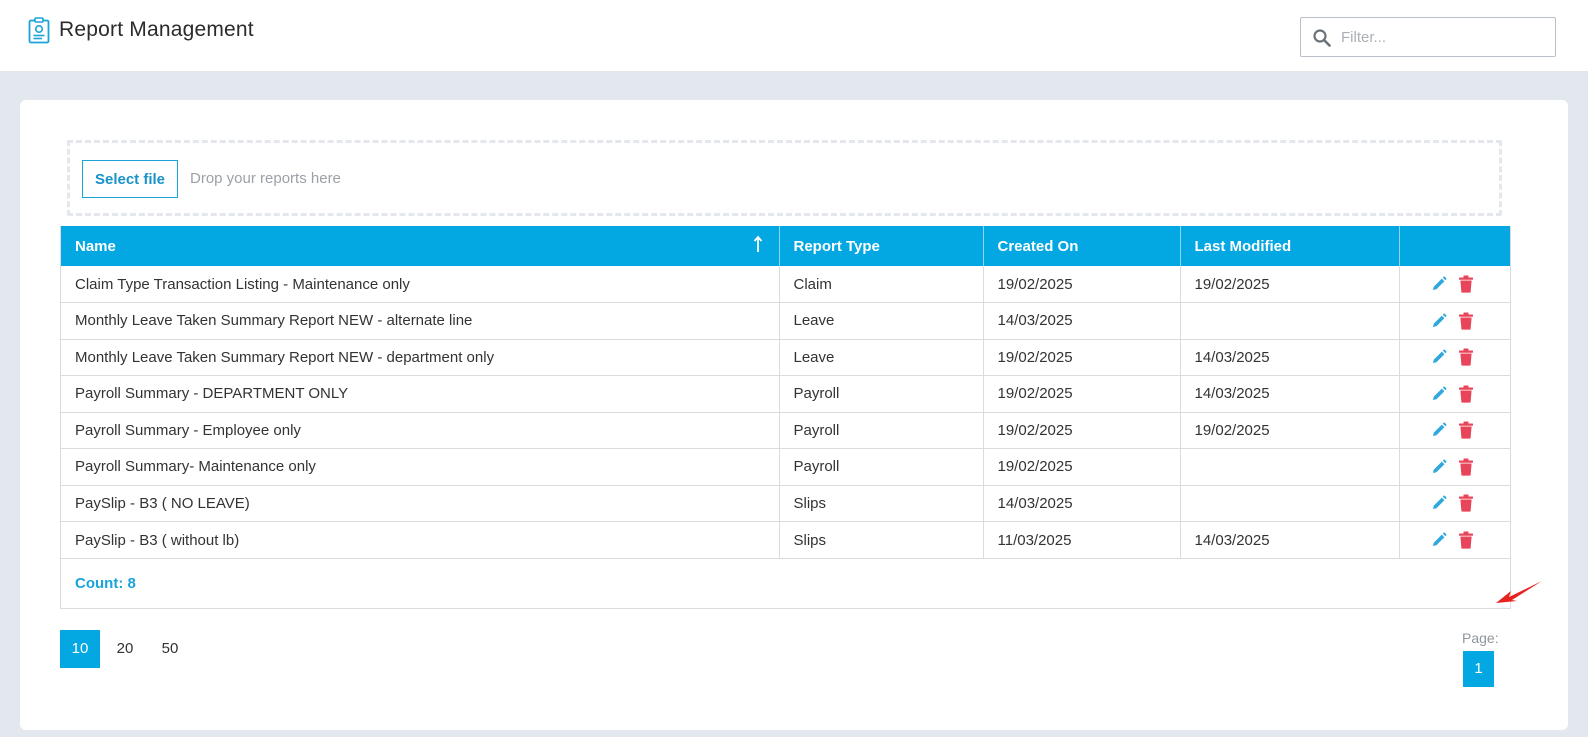  Describe the element at coordinates (420, 430) in the screenshot. I see `cell-name: Payroll Summary - Employee only` at that location.